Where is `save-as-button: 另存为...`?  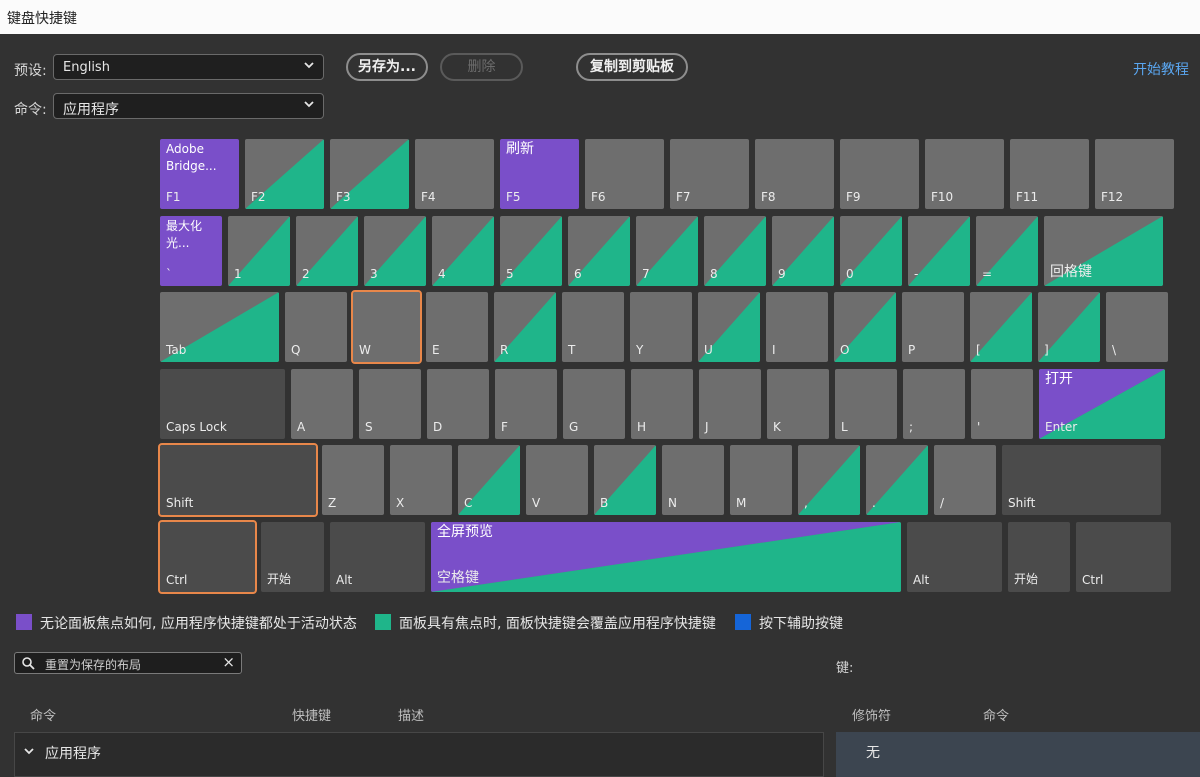
save-as-button: 另存为... is located at coordinates (387, 67).